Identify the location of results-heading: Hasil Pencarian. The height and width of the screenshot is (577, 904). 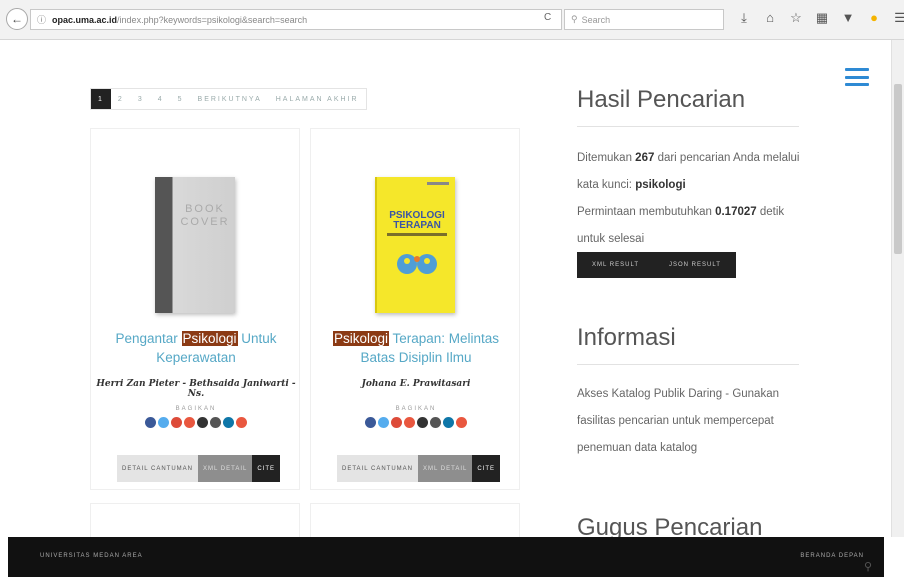
(661, 99).